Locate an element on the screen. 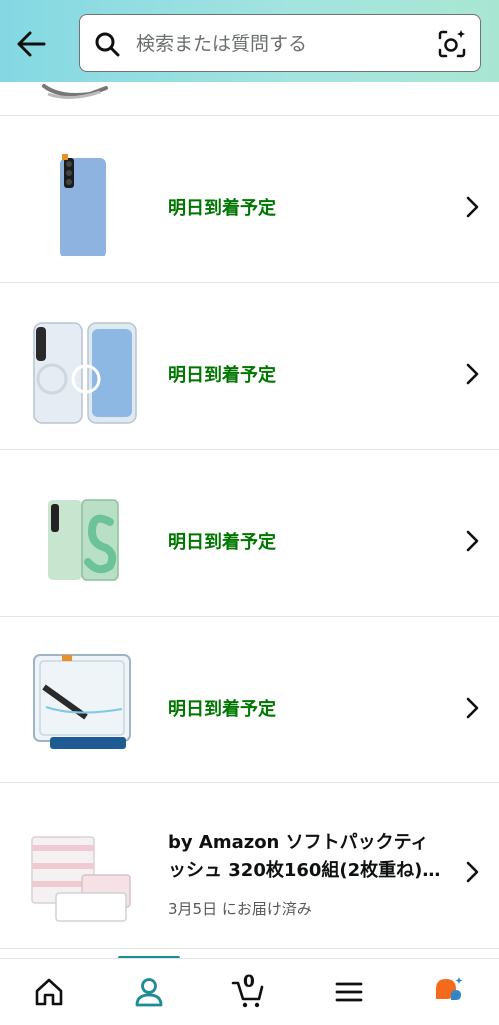 The image size is (499, 1025). person-icon is located at coordinates (149, 992).